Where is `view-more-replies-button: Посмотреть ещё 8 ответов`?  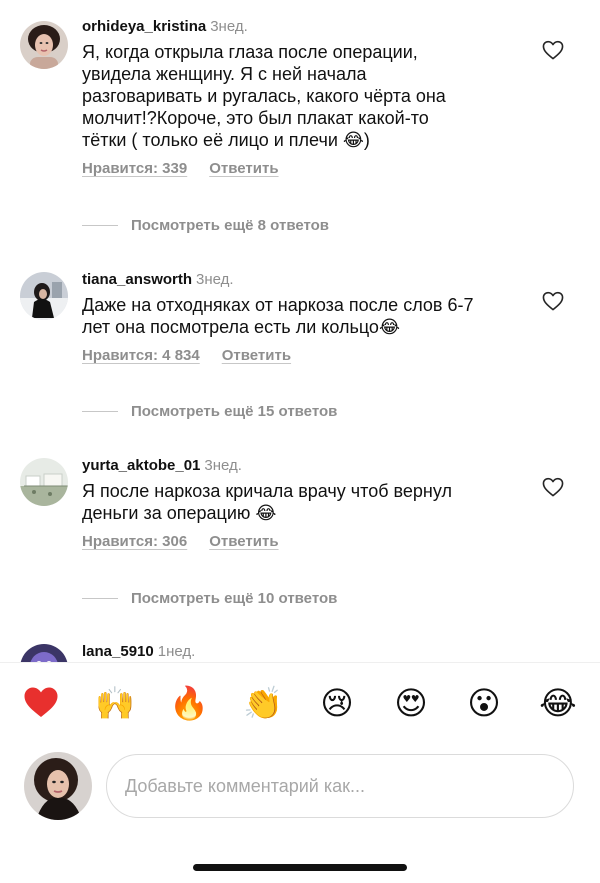 view-more-replies-button: Посмотреть ещё 8 ответов is located at coordinates (205, 226).